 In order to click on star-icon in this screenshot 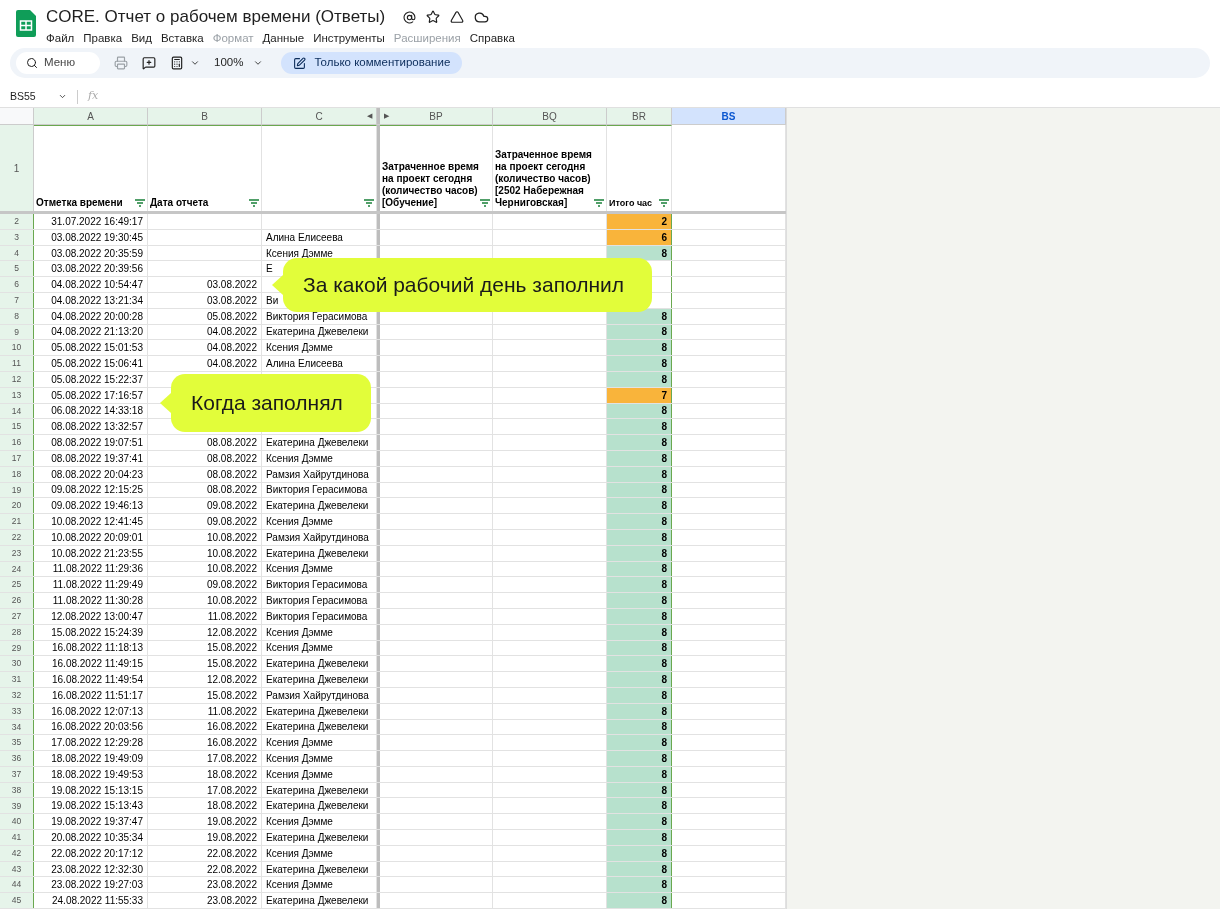, I will do `click(433, 17)`.